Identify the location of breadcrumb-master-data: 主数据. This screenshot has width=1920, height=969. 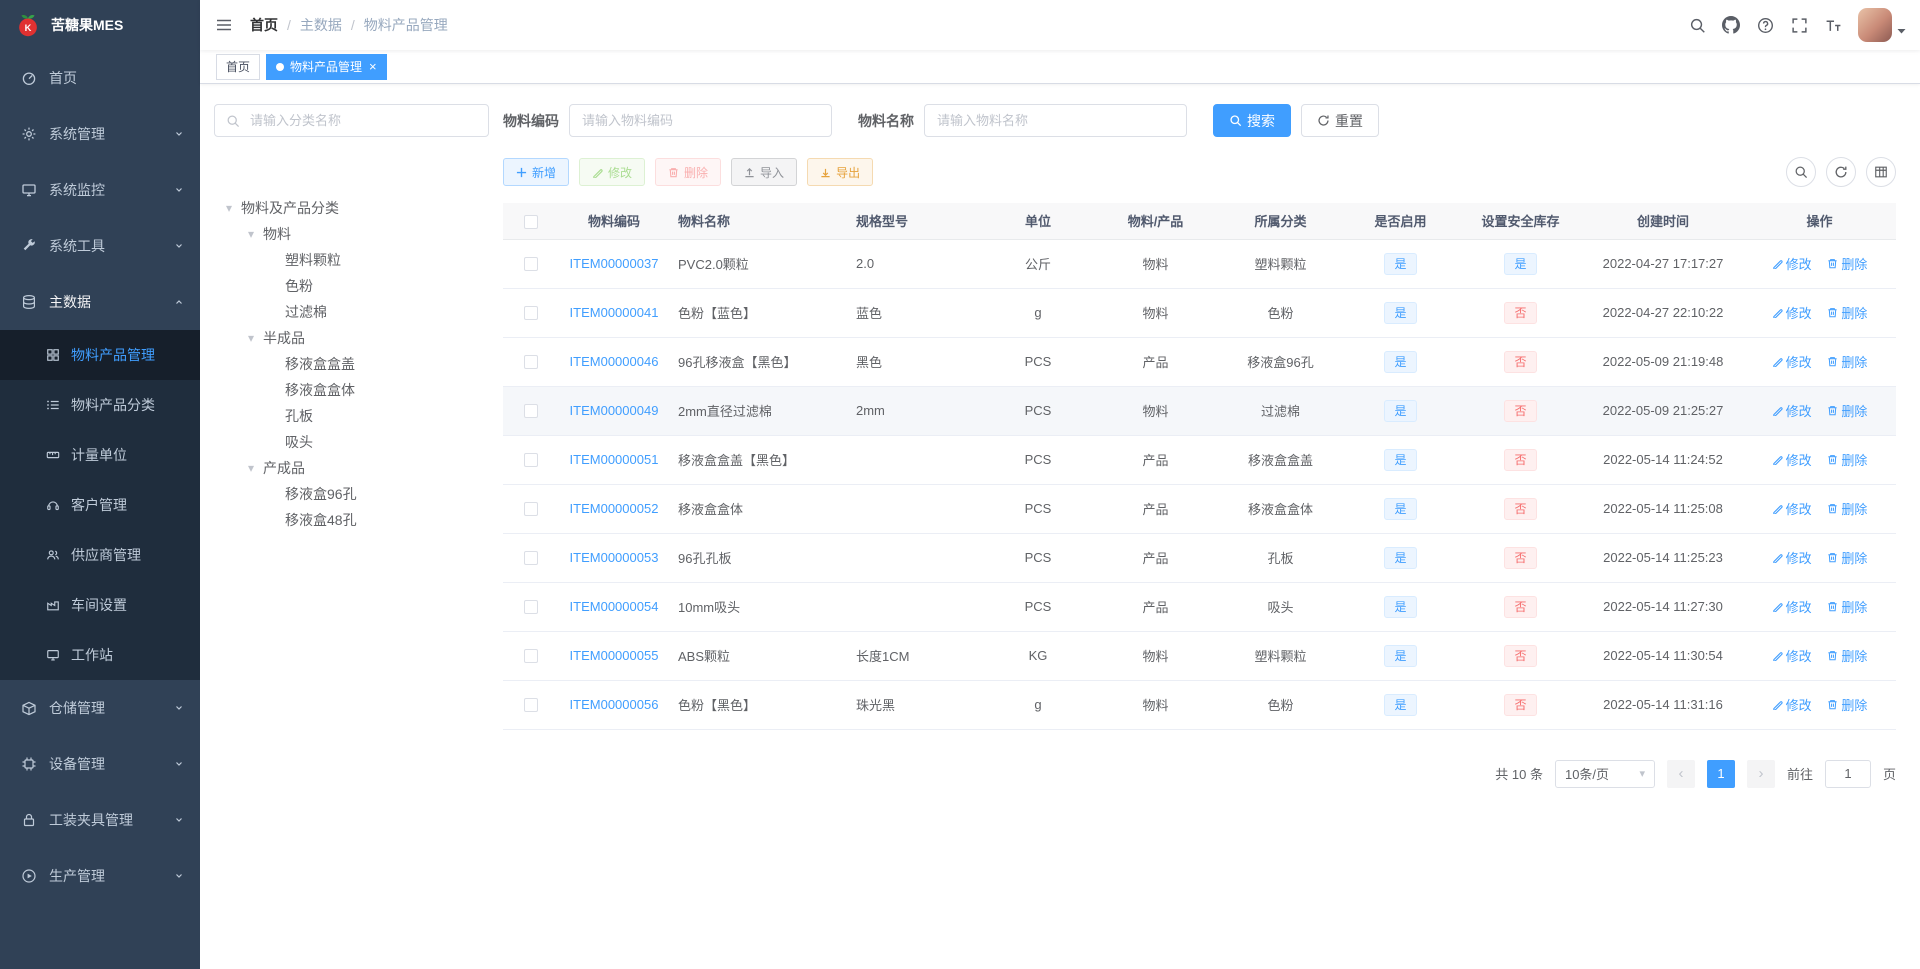
(321, 25).